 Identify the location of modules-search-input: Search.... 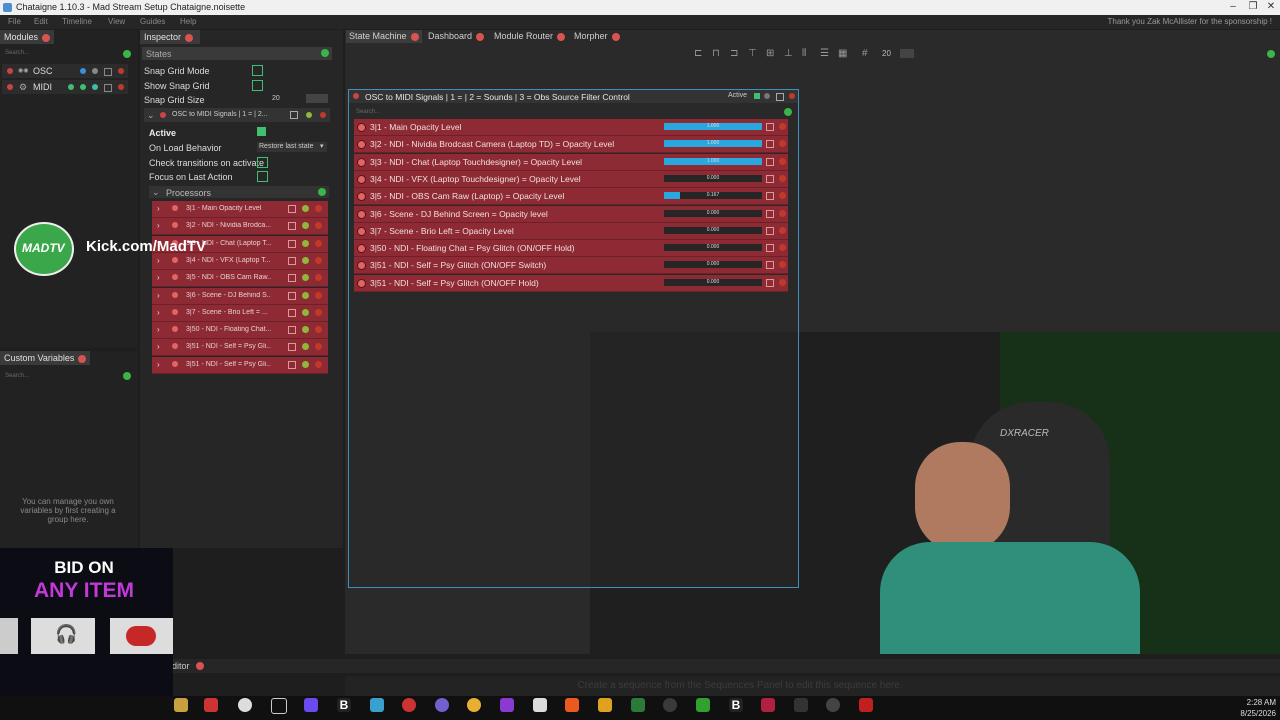
(17, 53).